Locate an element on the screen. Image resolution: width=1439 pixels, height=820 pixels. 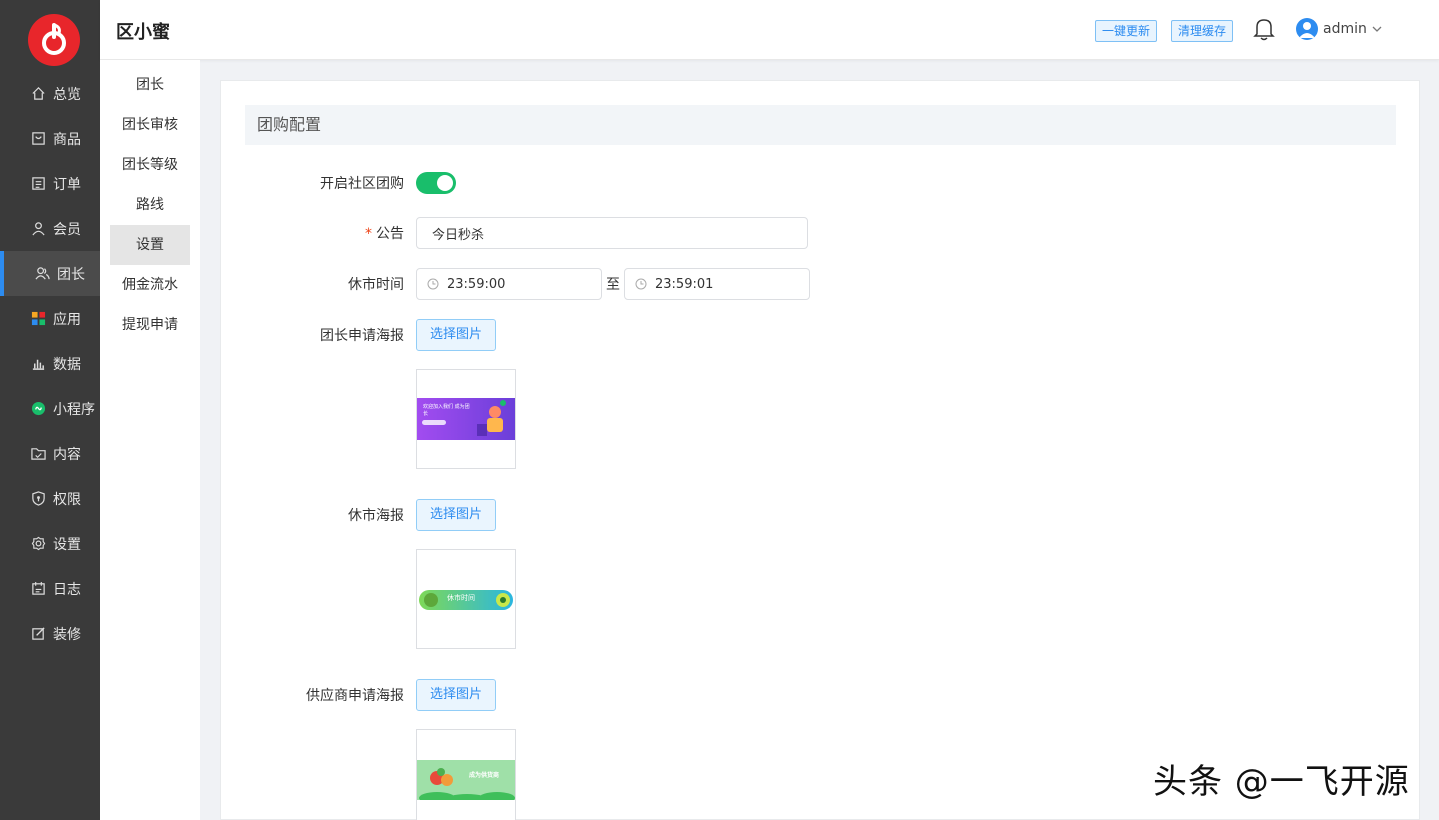
sidebar-item-data: 数据 is located at coordinates (50, 363).